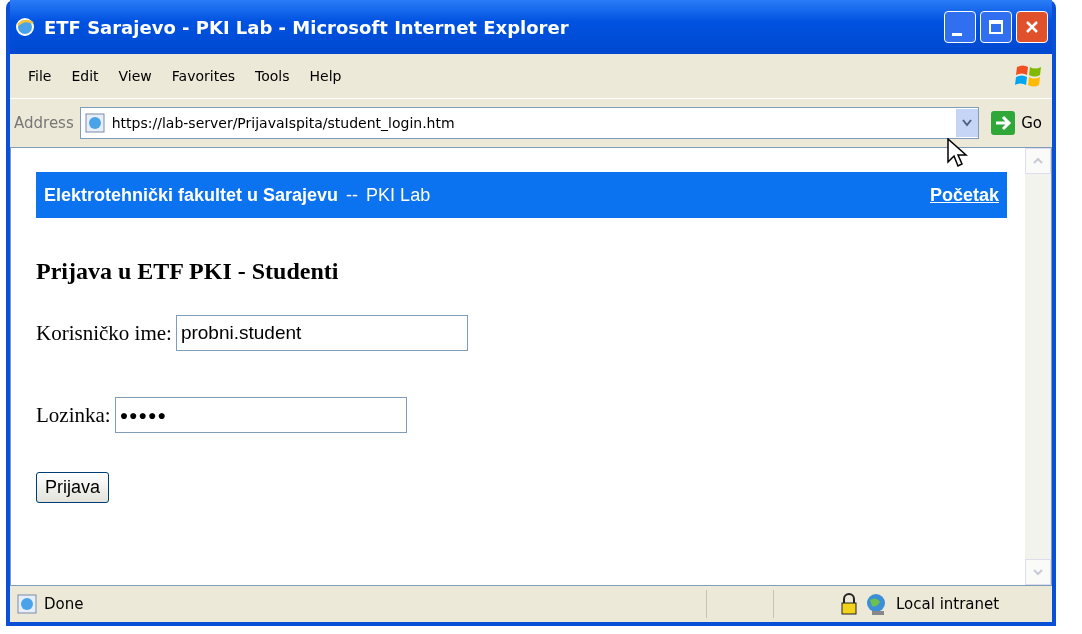  I want to click on address-label: Address, so click(44, 123).